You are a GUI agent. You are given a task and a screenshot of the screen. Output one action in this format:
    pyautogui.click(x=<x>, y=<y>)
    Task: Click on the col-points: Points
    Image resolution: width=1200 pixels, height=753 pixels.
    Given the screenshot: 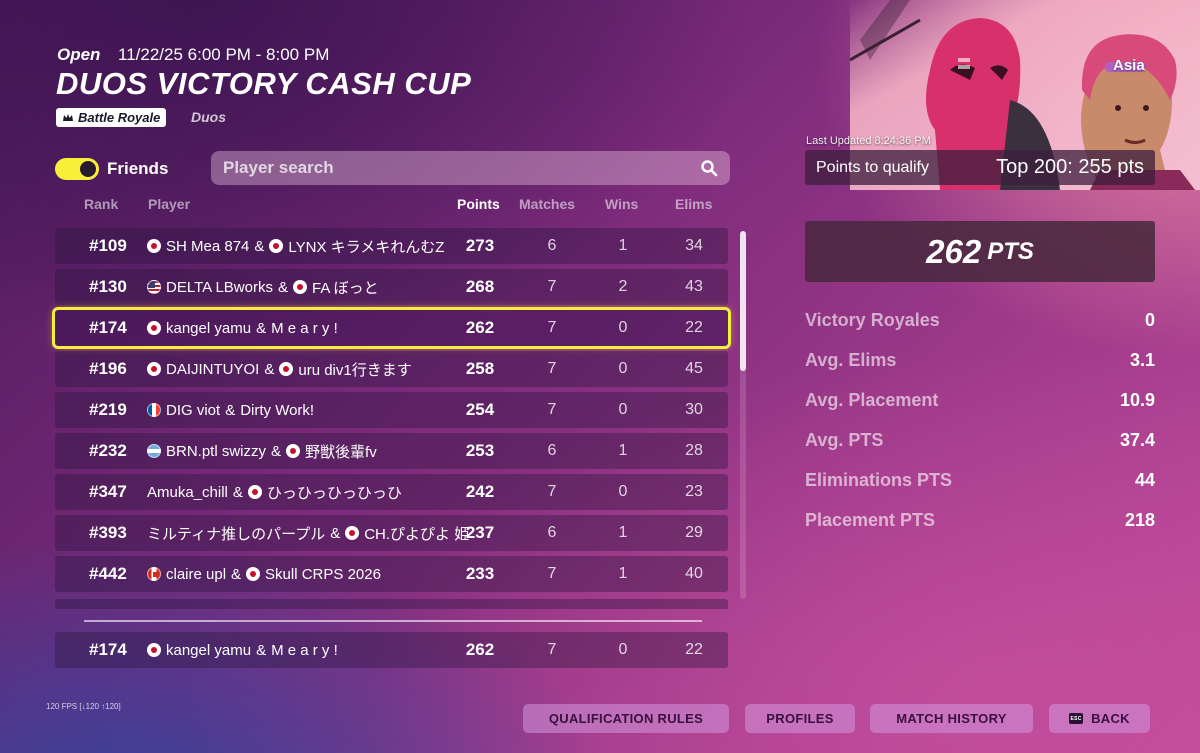 What is the action you would take?
    pyautogui.click(x=478, y=204)
    